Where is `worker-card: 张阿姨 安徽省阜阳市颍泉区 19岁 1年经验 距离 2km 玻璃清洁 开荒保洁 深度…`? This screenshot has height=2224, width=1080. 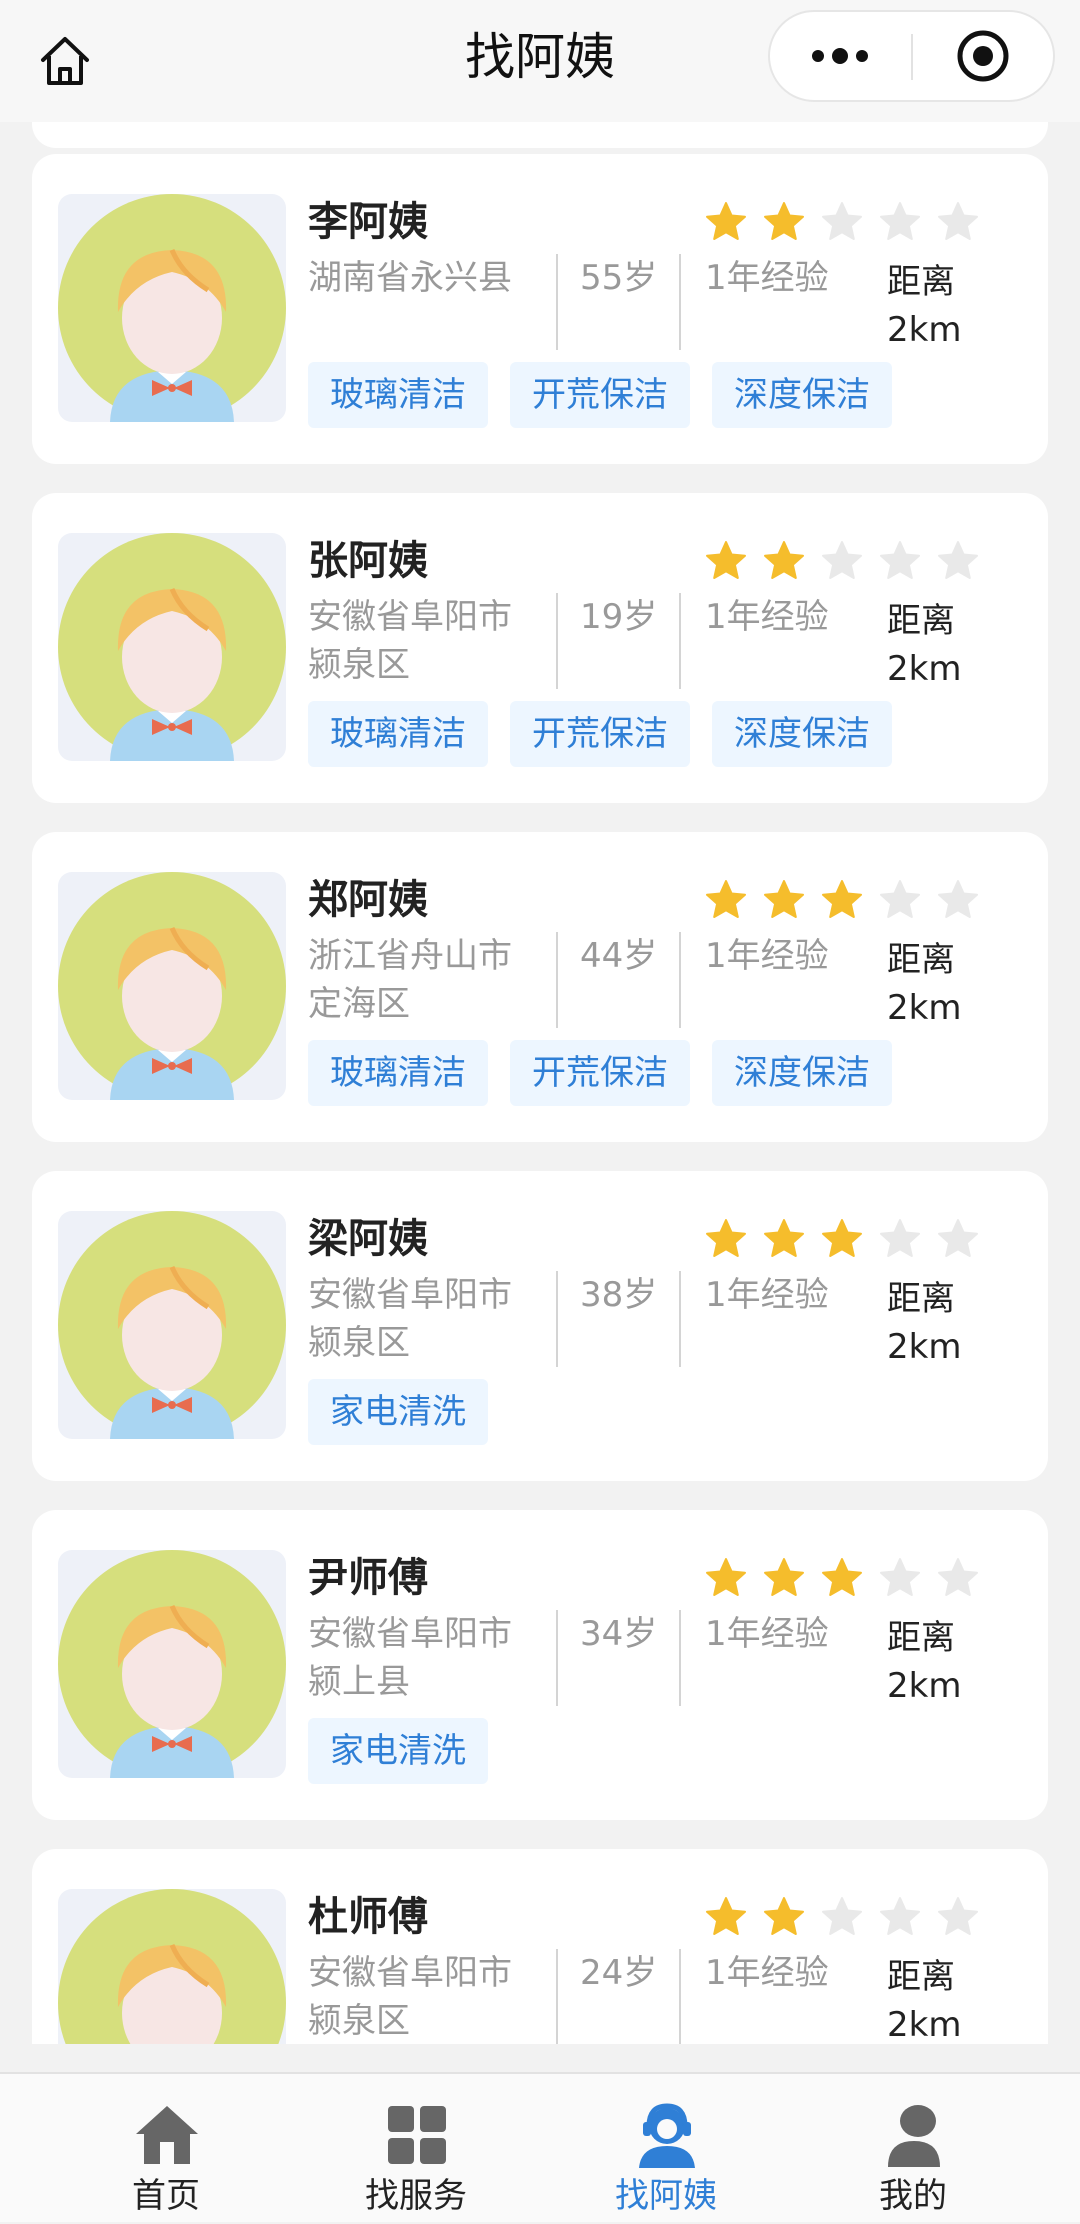
worker-card: 张阿姨 安徽省阜阳市颍泉区 19岁 1年经验 距离 2km 玻璃清洁 开荒保洁 深度… is located at coordinates (540, 648).